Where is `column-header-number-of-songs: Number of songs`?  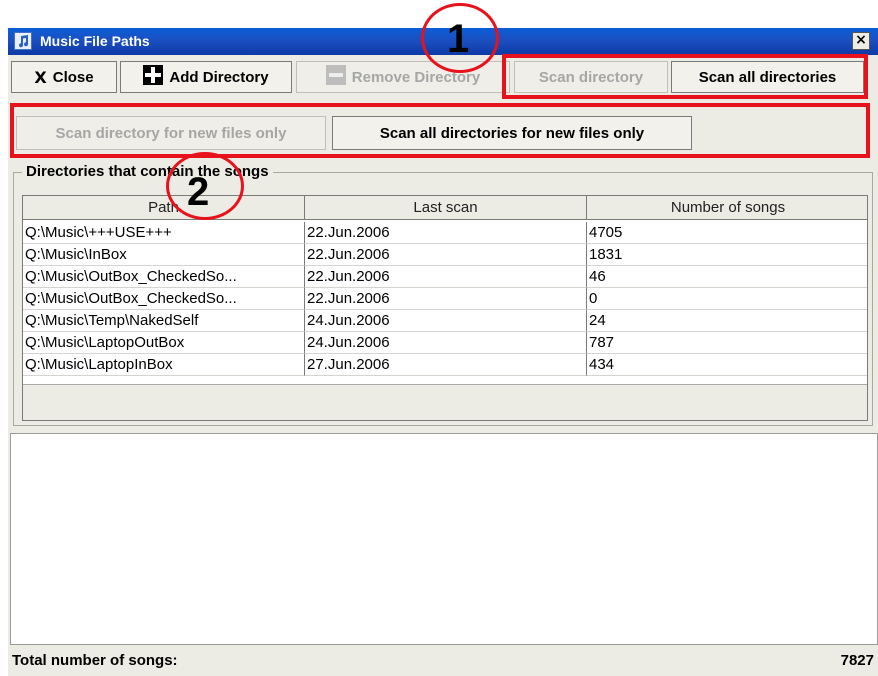
column-header-number-of-songs: Number of songs is located at coordinates (727, 208).